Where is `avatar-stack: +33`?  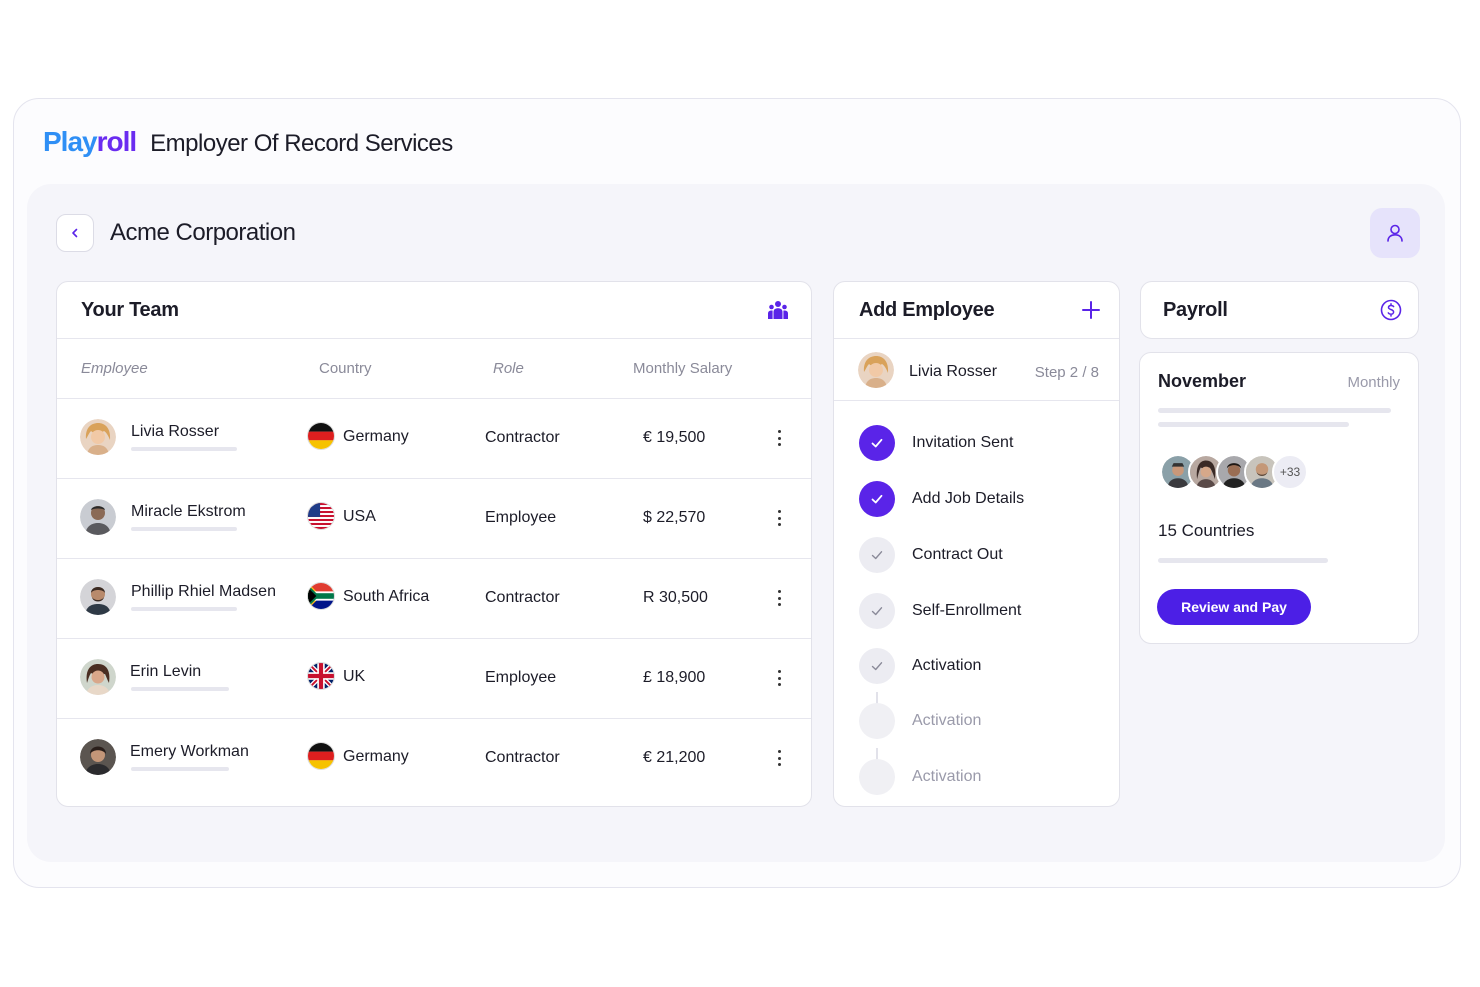
avatar-stack: +33 is located at coordinates (1234, 472).